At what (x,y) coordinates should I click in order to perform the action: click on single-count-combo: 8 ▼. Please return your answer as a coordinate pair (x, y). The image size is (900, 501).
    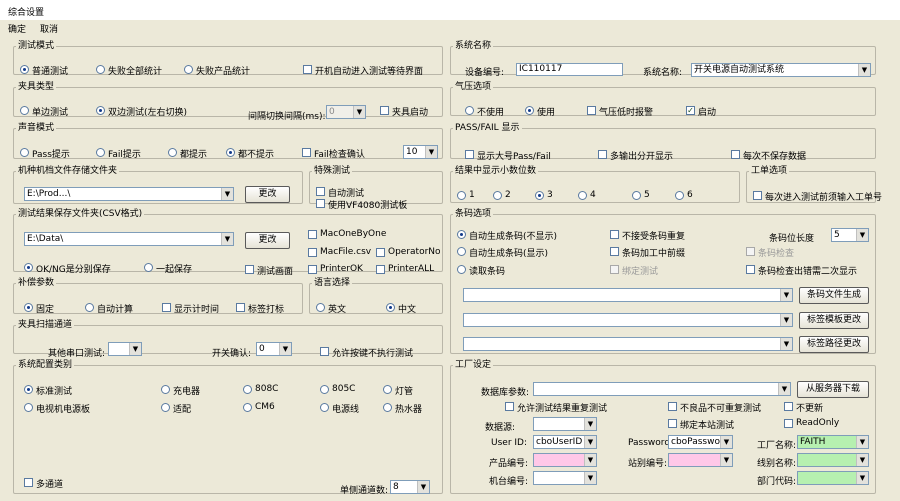
    Looking at the image, I should click on (410, 487).